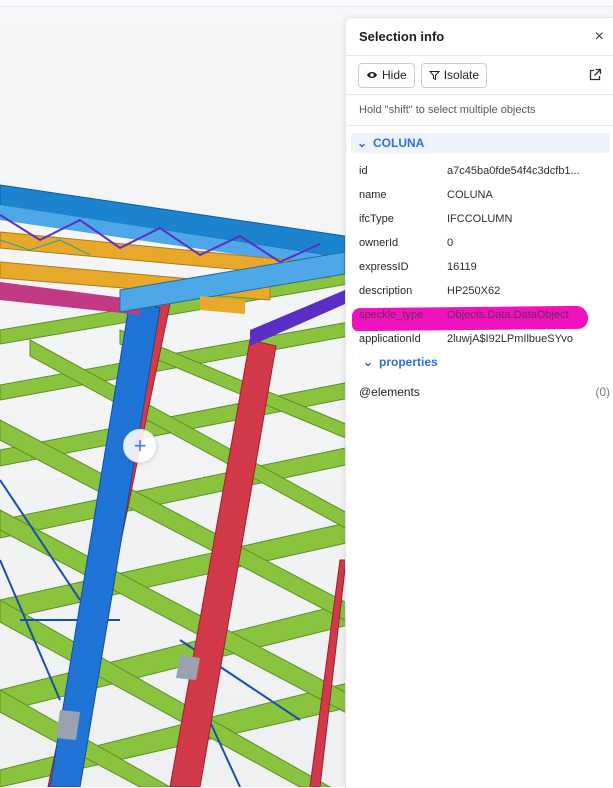  Describe the element at coordinates (480, 143) in the screenshot. I see `group-header-coluna: ⌄ COLUNA` at that location.